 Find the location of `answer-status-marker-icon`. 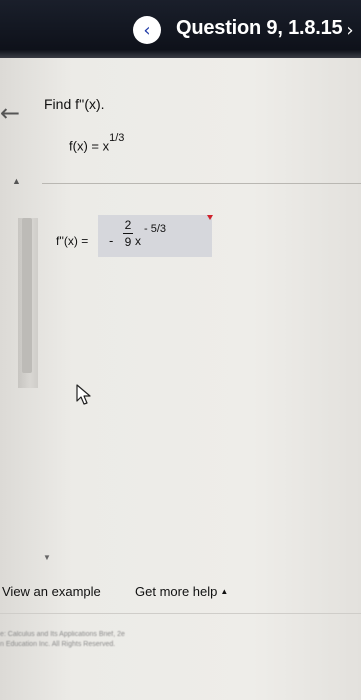

answer-status-marker-icon is located at coordinates (210, 217).